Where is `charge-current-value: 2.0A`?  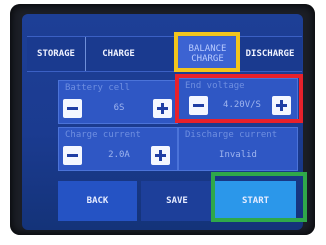 charge-current-value: 2.0A is located at coordinates (119, 155).